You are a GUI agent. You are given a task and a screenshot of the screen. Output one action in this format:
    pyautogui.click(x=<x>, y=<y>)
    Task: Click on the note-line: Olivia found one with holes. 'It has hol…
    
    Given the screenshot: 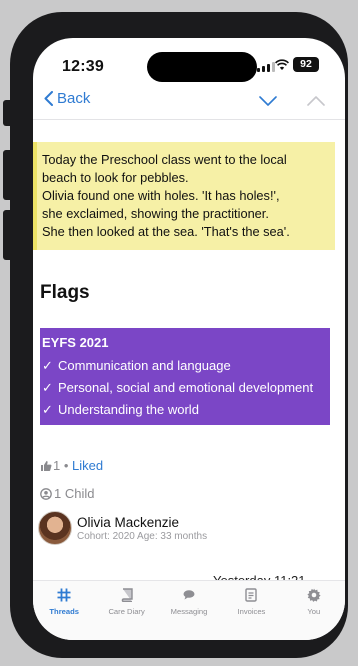 What is the action you would take?
    pyautogui.click(x=161, y=195)
    